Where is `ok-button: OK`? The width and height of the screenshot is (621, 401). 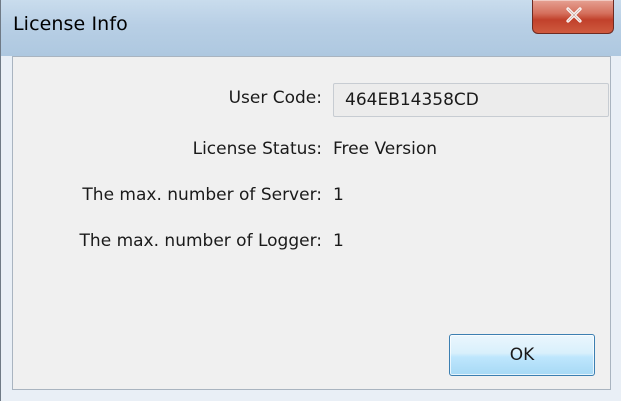
ok-button: OK is located at coordinates (522, 355).